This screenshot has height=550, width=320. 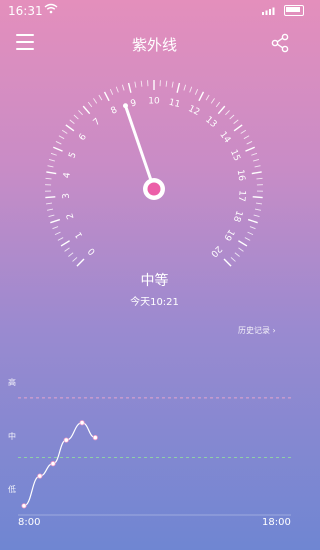 I want to click on wifi-icon, so click(x=51, y=8).